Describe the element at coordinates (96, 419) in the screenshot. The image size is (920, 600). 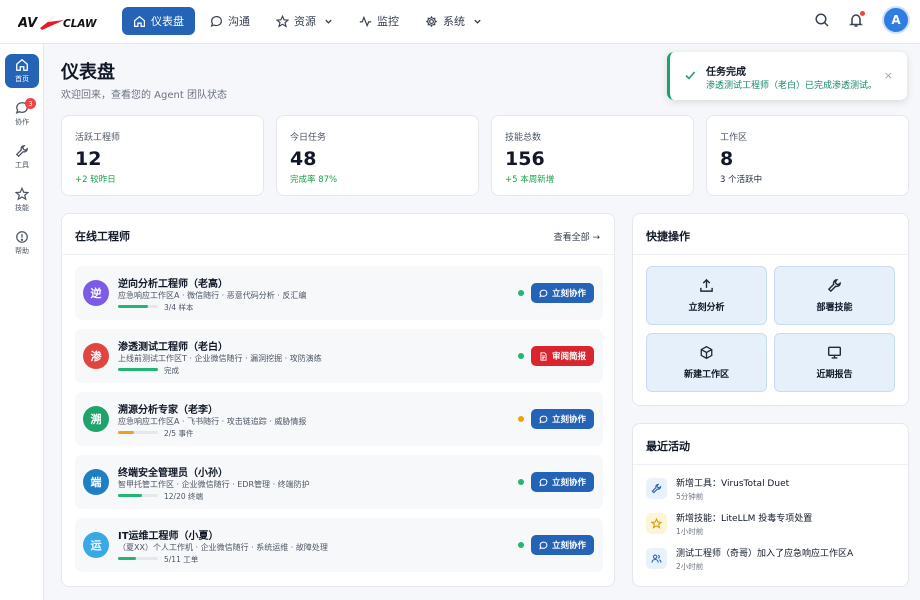
I see `engineer-avatar: 溯` at that location.